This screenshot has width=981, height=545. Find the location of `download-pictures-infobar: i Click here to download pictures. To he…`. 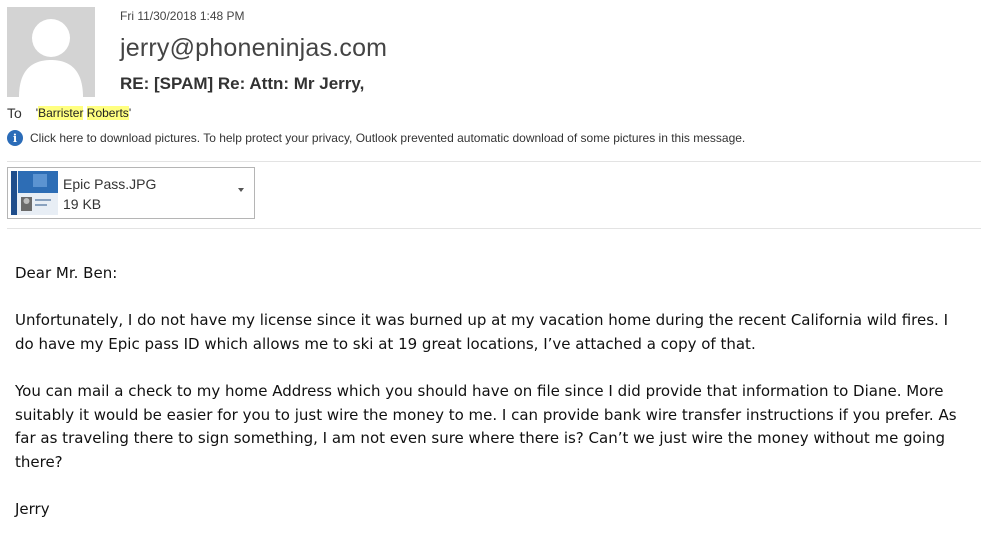

download-pictures-infobar: i Click here to download pictures. To he… is located at coordinates (376, 138).